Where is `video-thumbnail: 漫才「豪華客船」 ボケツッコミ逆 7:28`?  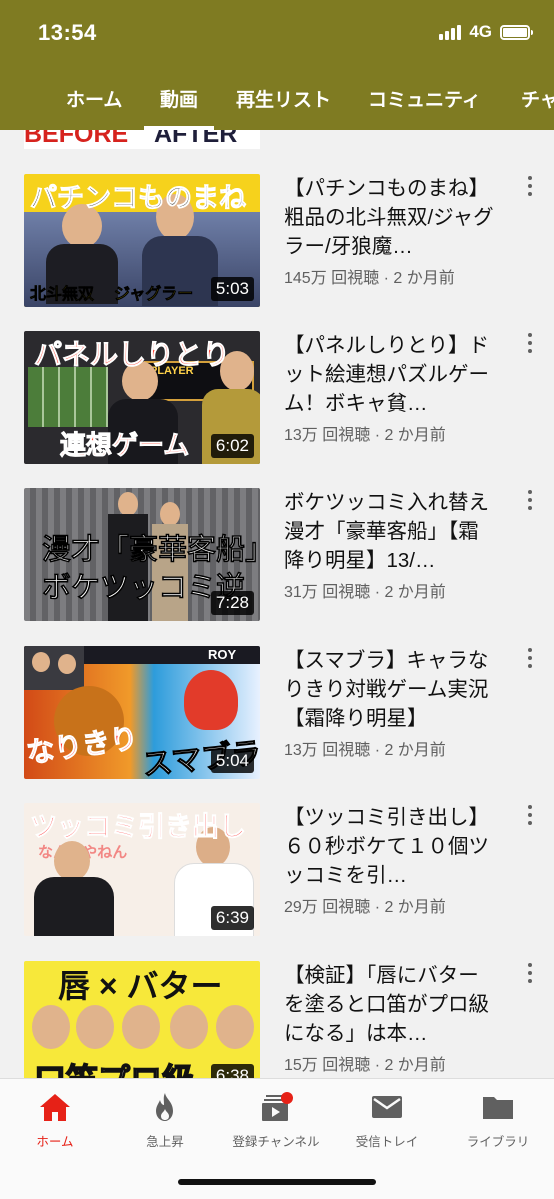 video-thumbnail: 漫才「豪華客船」 ボケツッコミ逆 7:28 is located at coordinates (142, 554).